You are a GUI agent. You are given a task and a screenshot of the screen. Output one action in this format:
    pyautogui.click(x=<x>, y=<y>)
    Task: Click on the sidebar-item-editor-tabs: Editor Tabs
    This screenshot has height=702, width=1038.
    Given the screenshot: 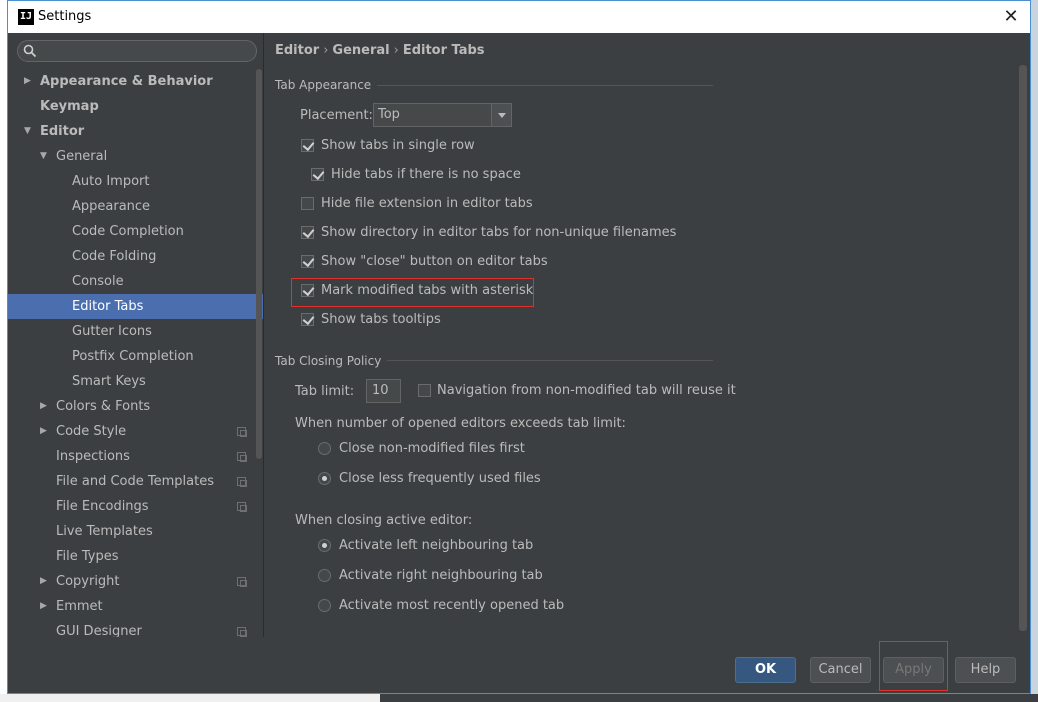 What is the action you would take?
    pyautogui.click(x=135, y=306)
    